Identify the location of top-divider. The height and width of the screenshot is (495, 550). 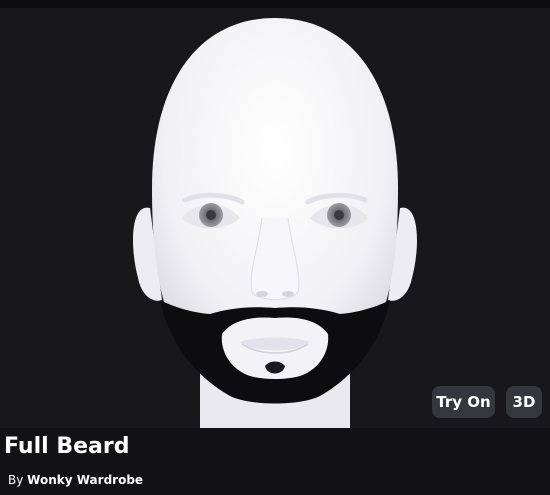
(275, 4).